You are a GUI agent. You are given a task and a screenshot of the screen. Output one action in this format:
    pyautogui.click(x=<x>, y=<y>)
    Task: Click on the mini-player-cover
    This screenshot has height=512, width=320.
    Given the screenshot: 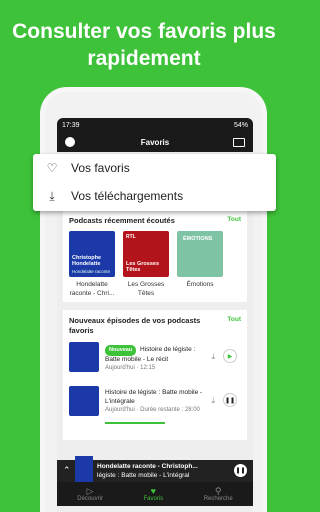 What is the action you would take?
    pyautogui.click(x=84, y=469)
    